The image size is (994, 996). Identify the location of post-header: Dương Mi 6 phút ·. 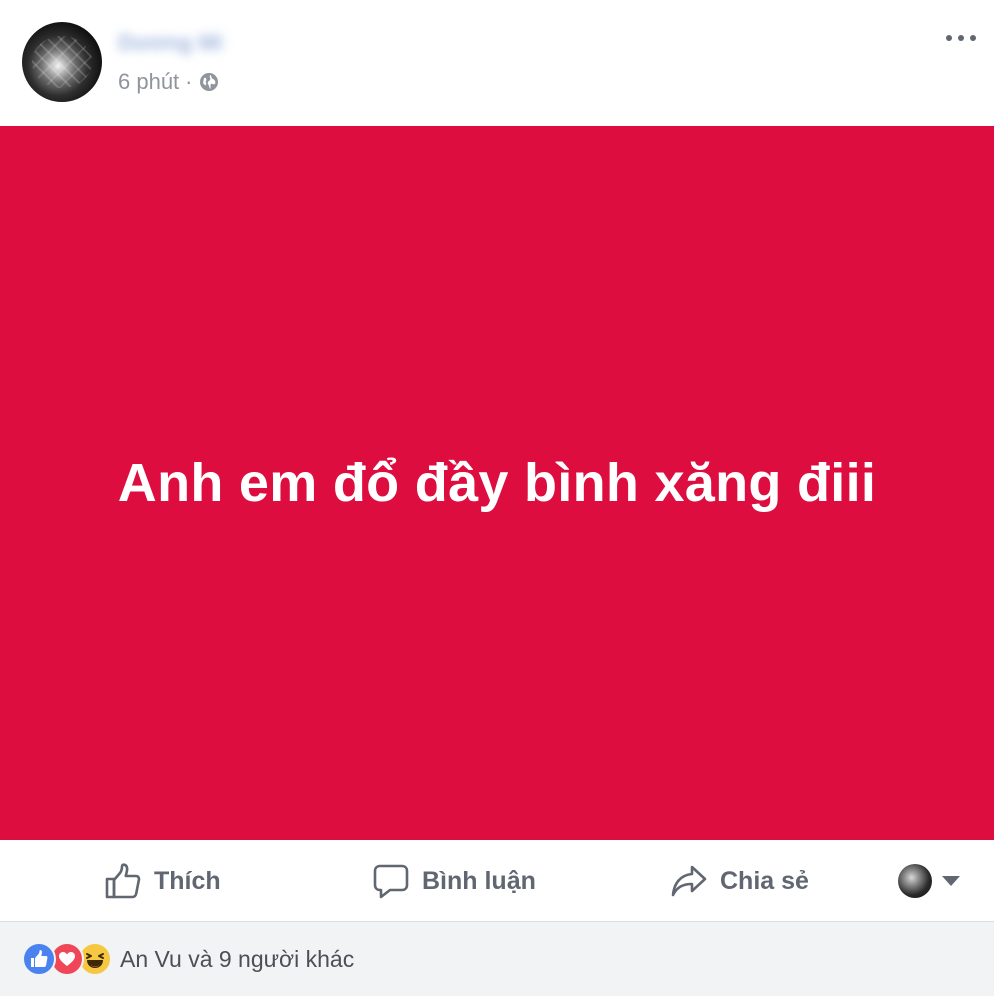
(497, 63).